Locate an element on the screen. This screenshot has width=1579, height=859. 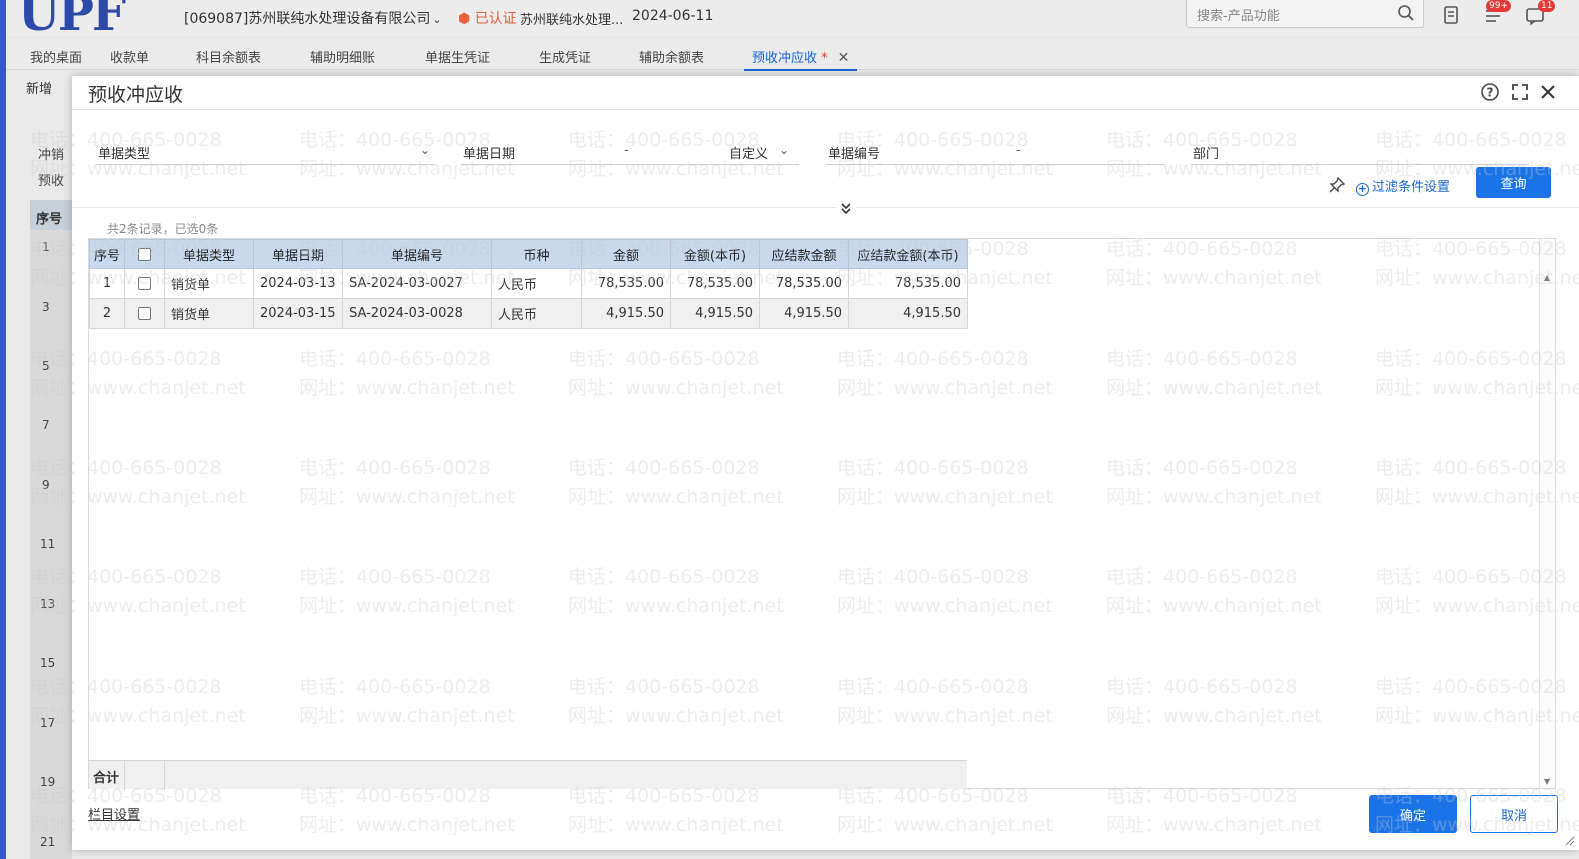
cancel-button: 取消 is located at coordinates (1514, 814).